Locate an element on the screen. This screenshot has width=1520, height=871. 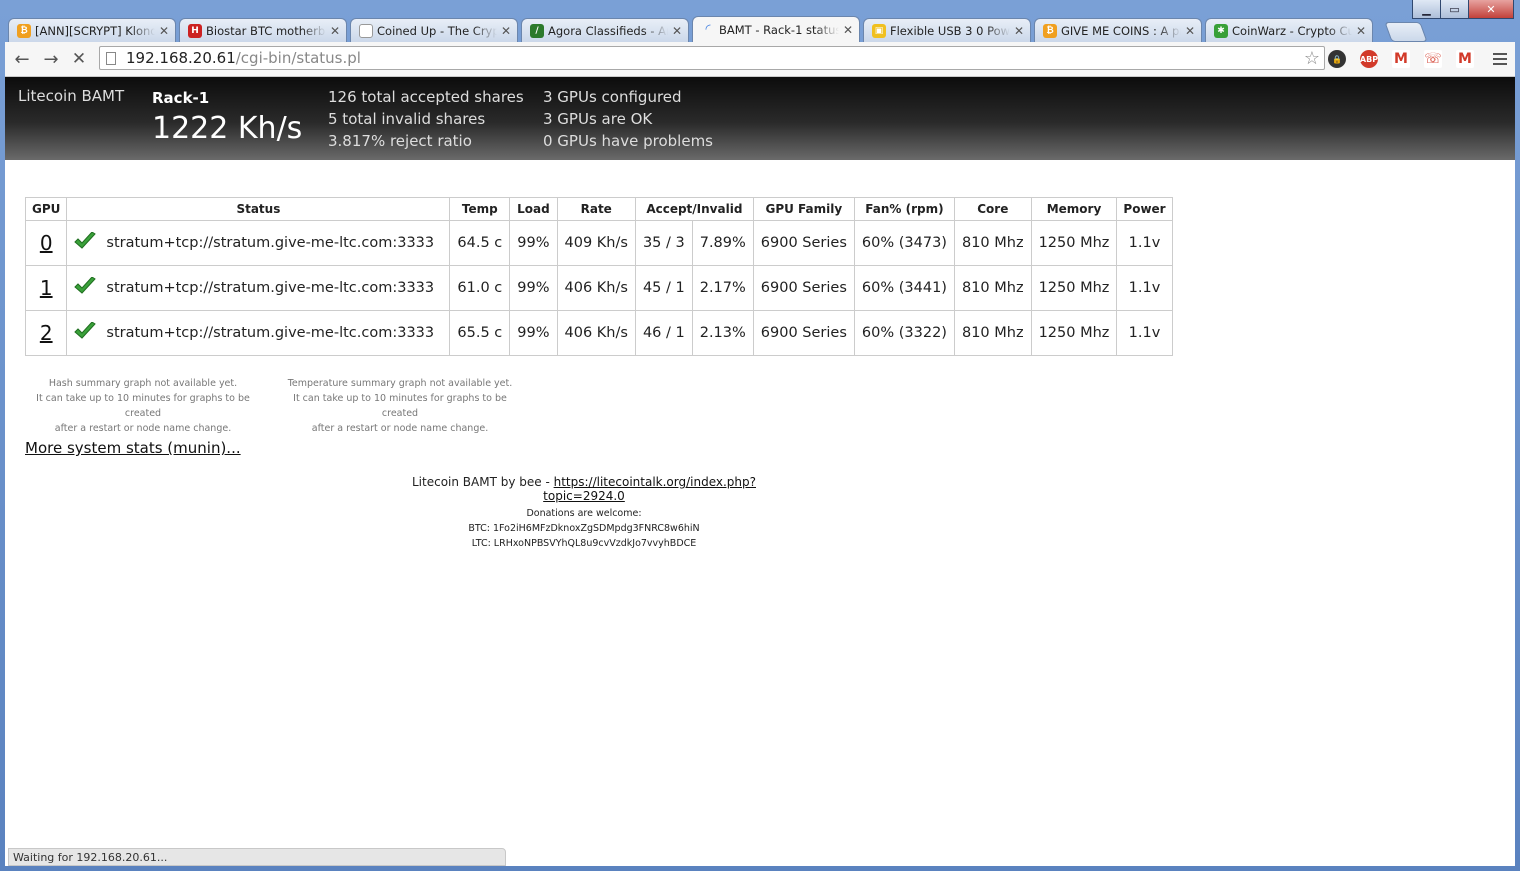
ratio-cell: 7.89% is located at coordinates (722, 243).